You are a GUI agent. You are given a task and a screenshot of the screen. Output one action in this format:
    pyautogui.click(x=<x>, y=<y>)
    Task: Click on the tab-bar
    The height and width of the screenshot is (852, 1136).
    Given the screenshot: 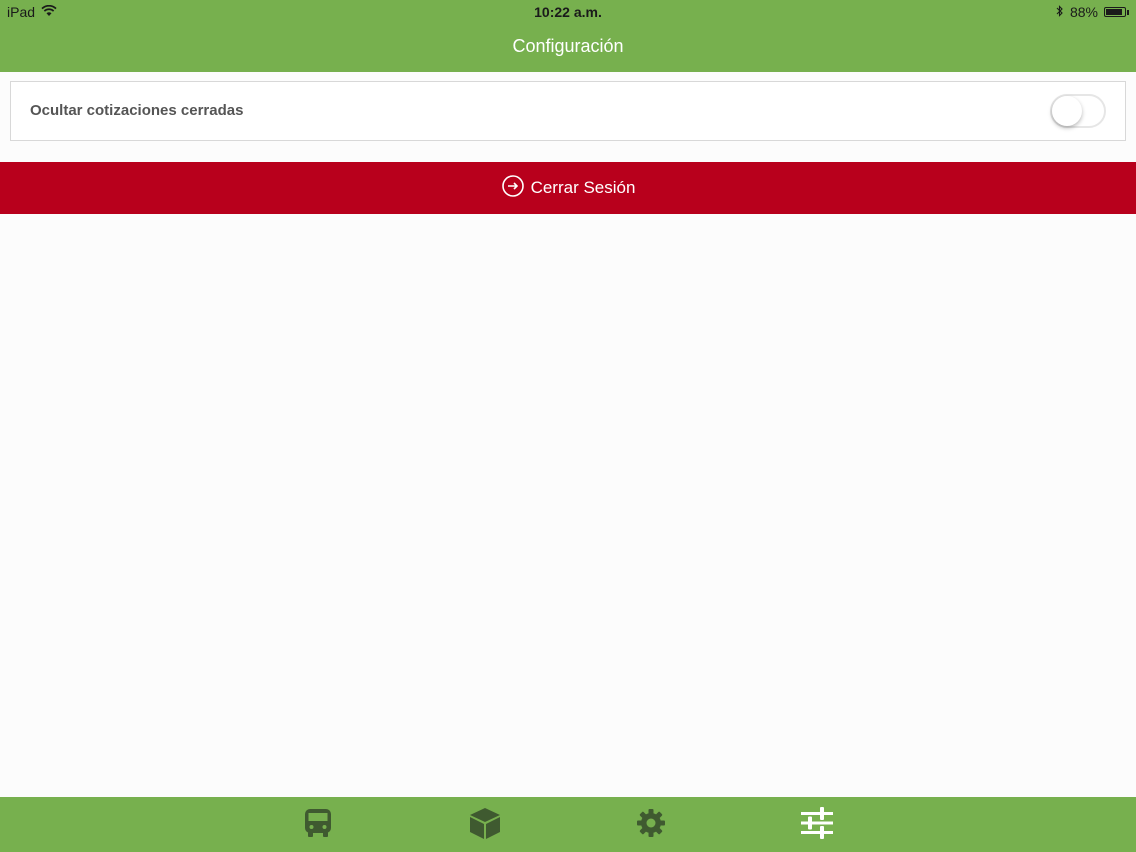 What is the action you would take?
    pyautogui.click(x=568, y=824)
    